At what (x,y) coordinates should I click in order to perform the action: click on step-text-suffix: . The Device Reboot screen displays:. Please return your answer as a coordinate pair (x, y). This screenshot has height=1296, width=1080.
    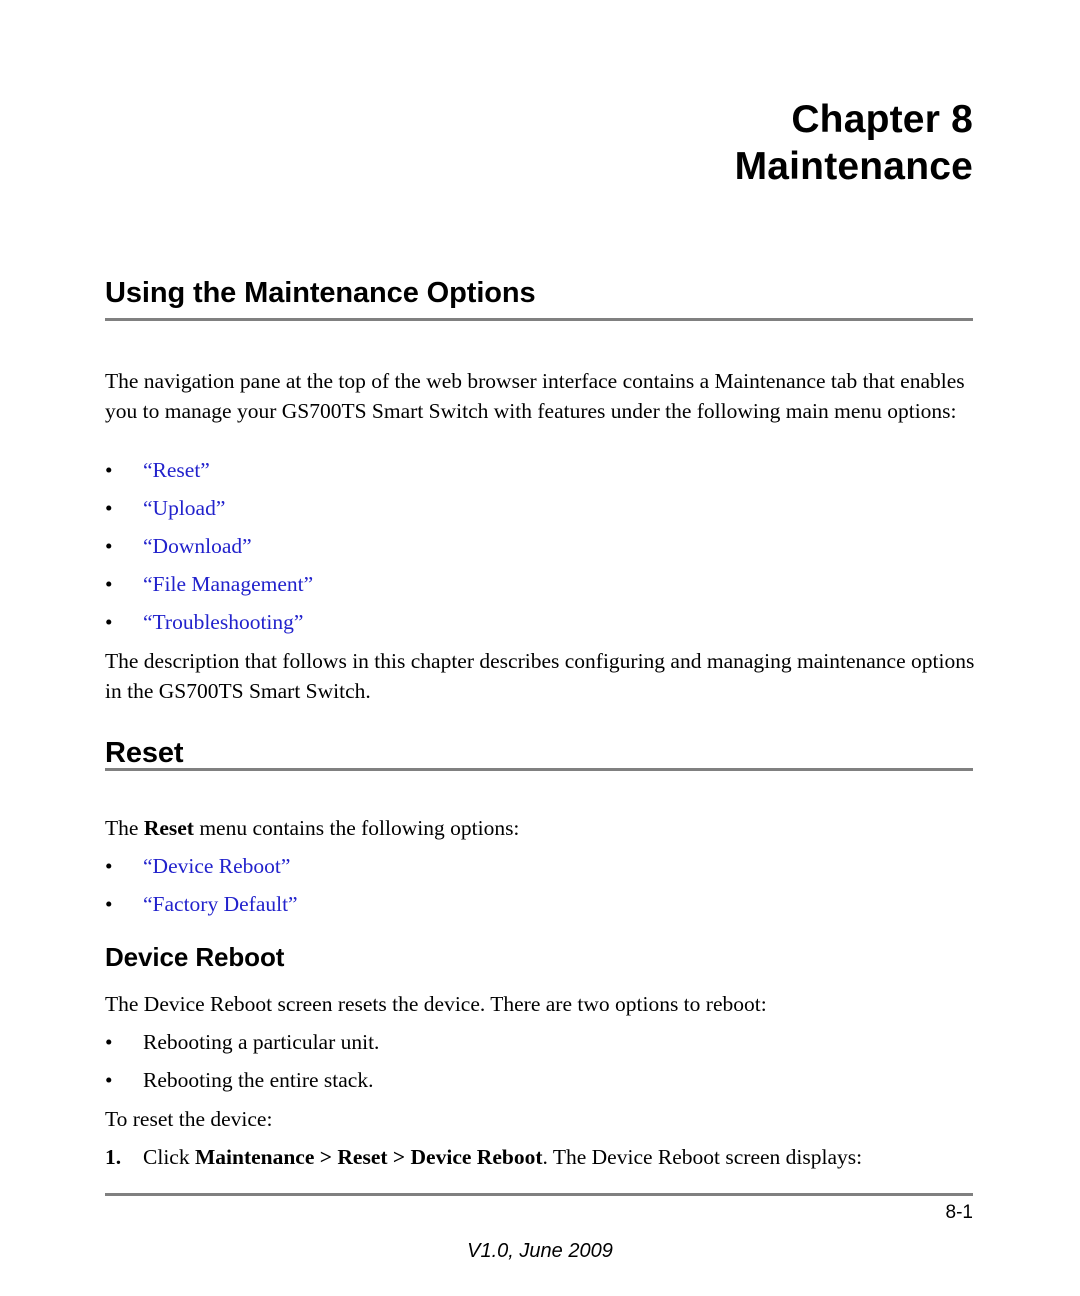
    Looking at the image, I should click on (702, 1157).